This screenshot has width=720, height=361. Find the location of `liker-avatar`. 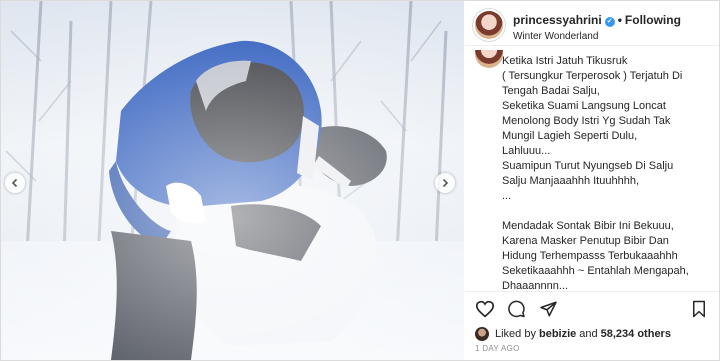

liker-avatar is located at coordinates (482, 334).